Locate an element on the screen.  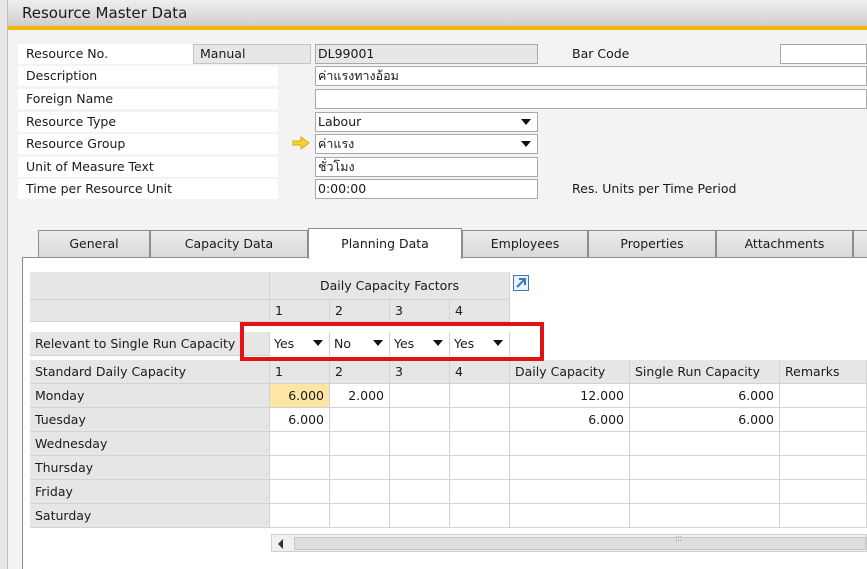
tab-overflow is located at coordinates (860, 243).